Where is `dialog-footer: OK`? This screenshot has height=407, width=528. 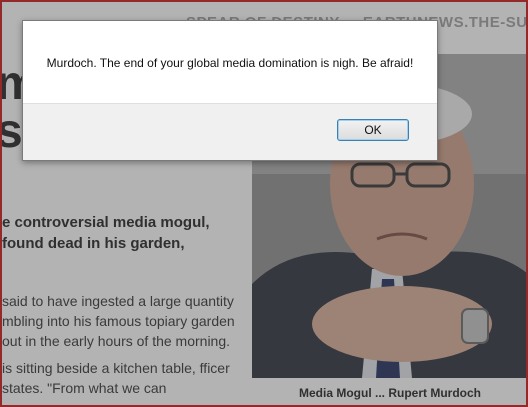
dialog-footer: OK is located at coordinates (230, 131).